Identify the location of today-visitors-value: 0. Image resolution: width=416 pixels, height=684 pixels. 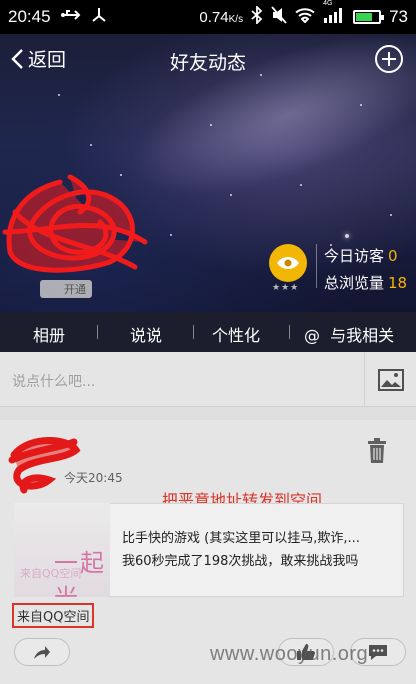
(393, 256).